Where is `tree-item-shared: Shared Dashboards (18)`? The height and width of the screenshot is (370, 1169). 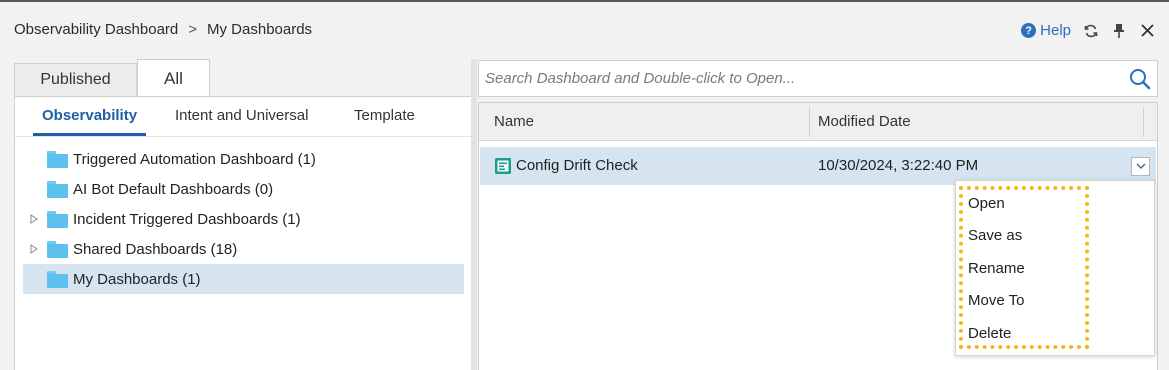 tree-item-shared: Shared Dashboards (18) is located at coordinates (243, 249).